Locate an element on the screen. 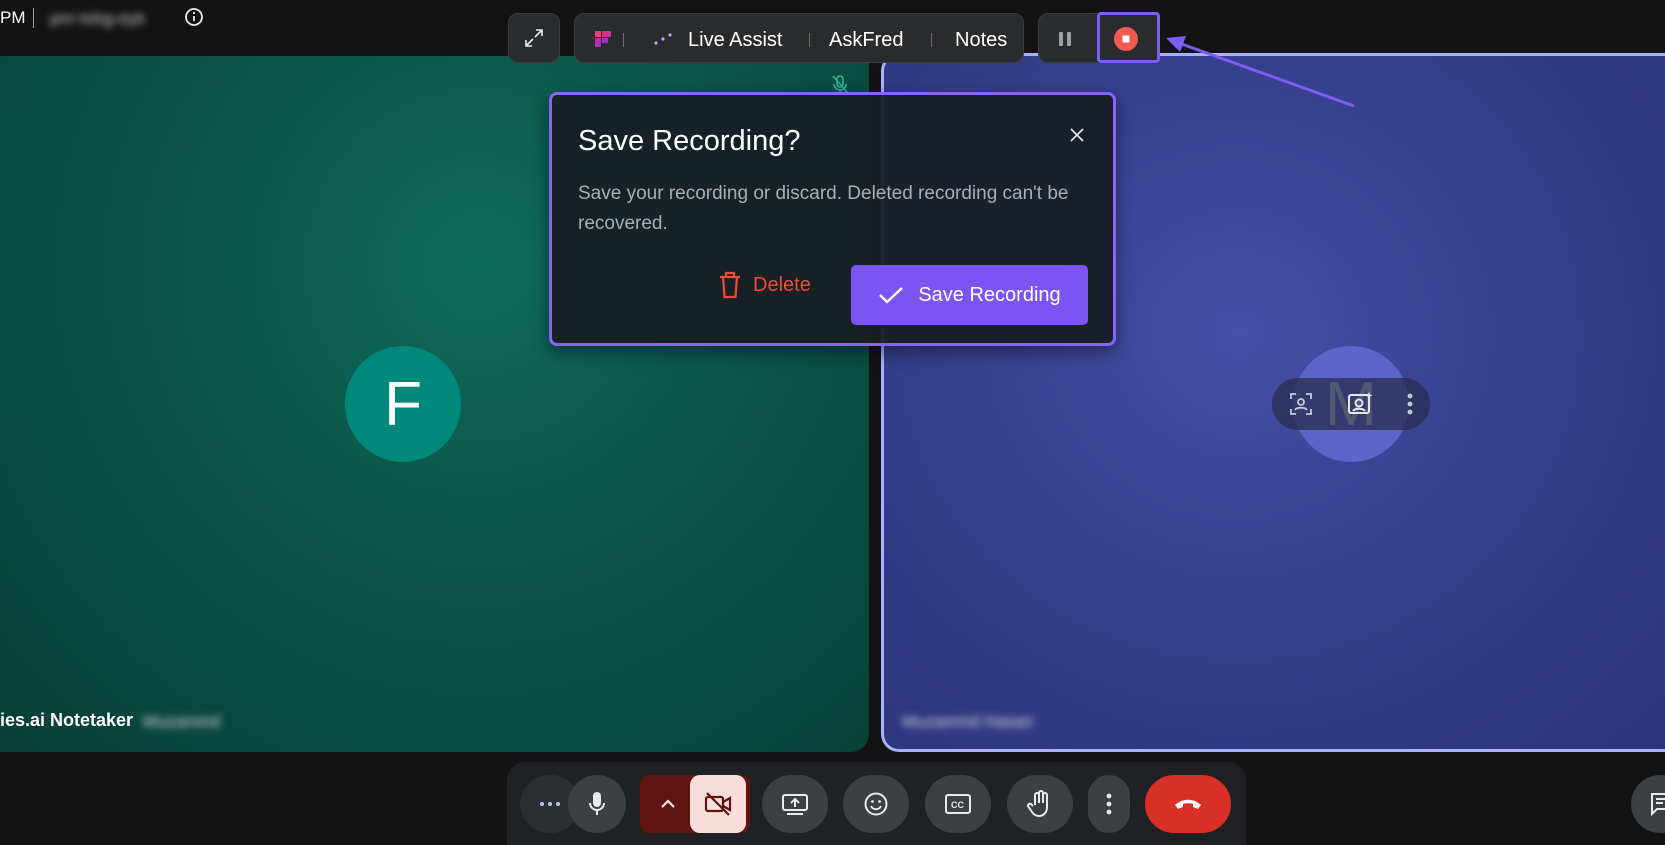 The width and height of the screenshot is (1665, 845). delete-button: Delete is located at coordinates (772, 285).